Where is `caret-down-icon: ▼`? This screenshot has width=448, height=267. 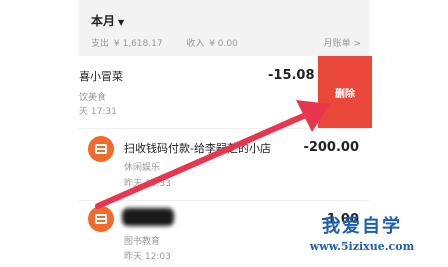 caret-down-icon: ▼ is located at coordinates (121, 22).